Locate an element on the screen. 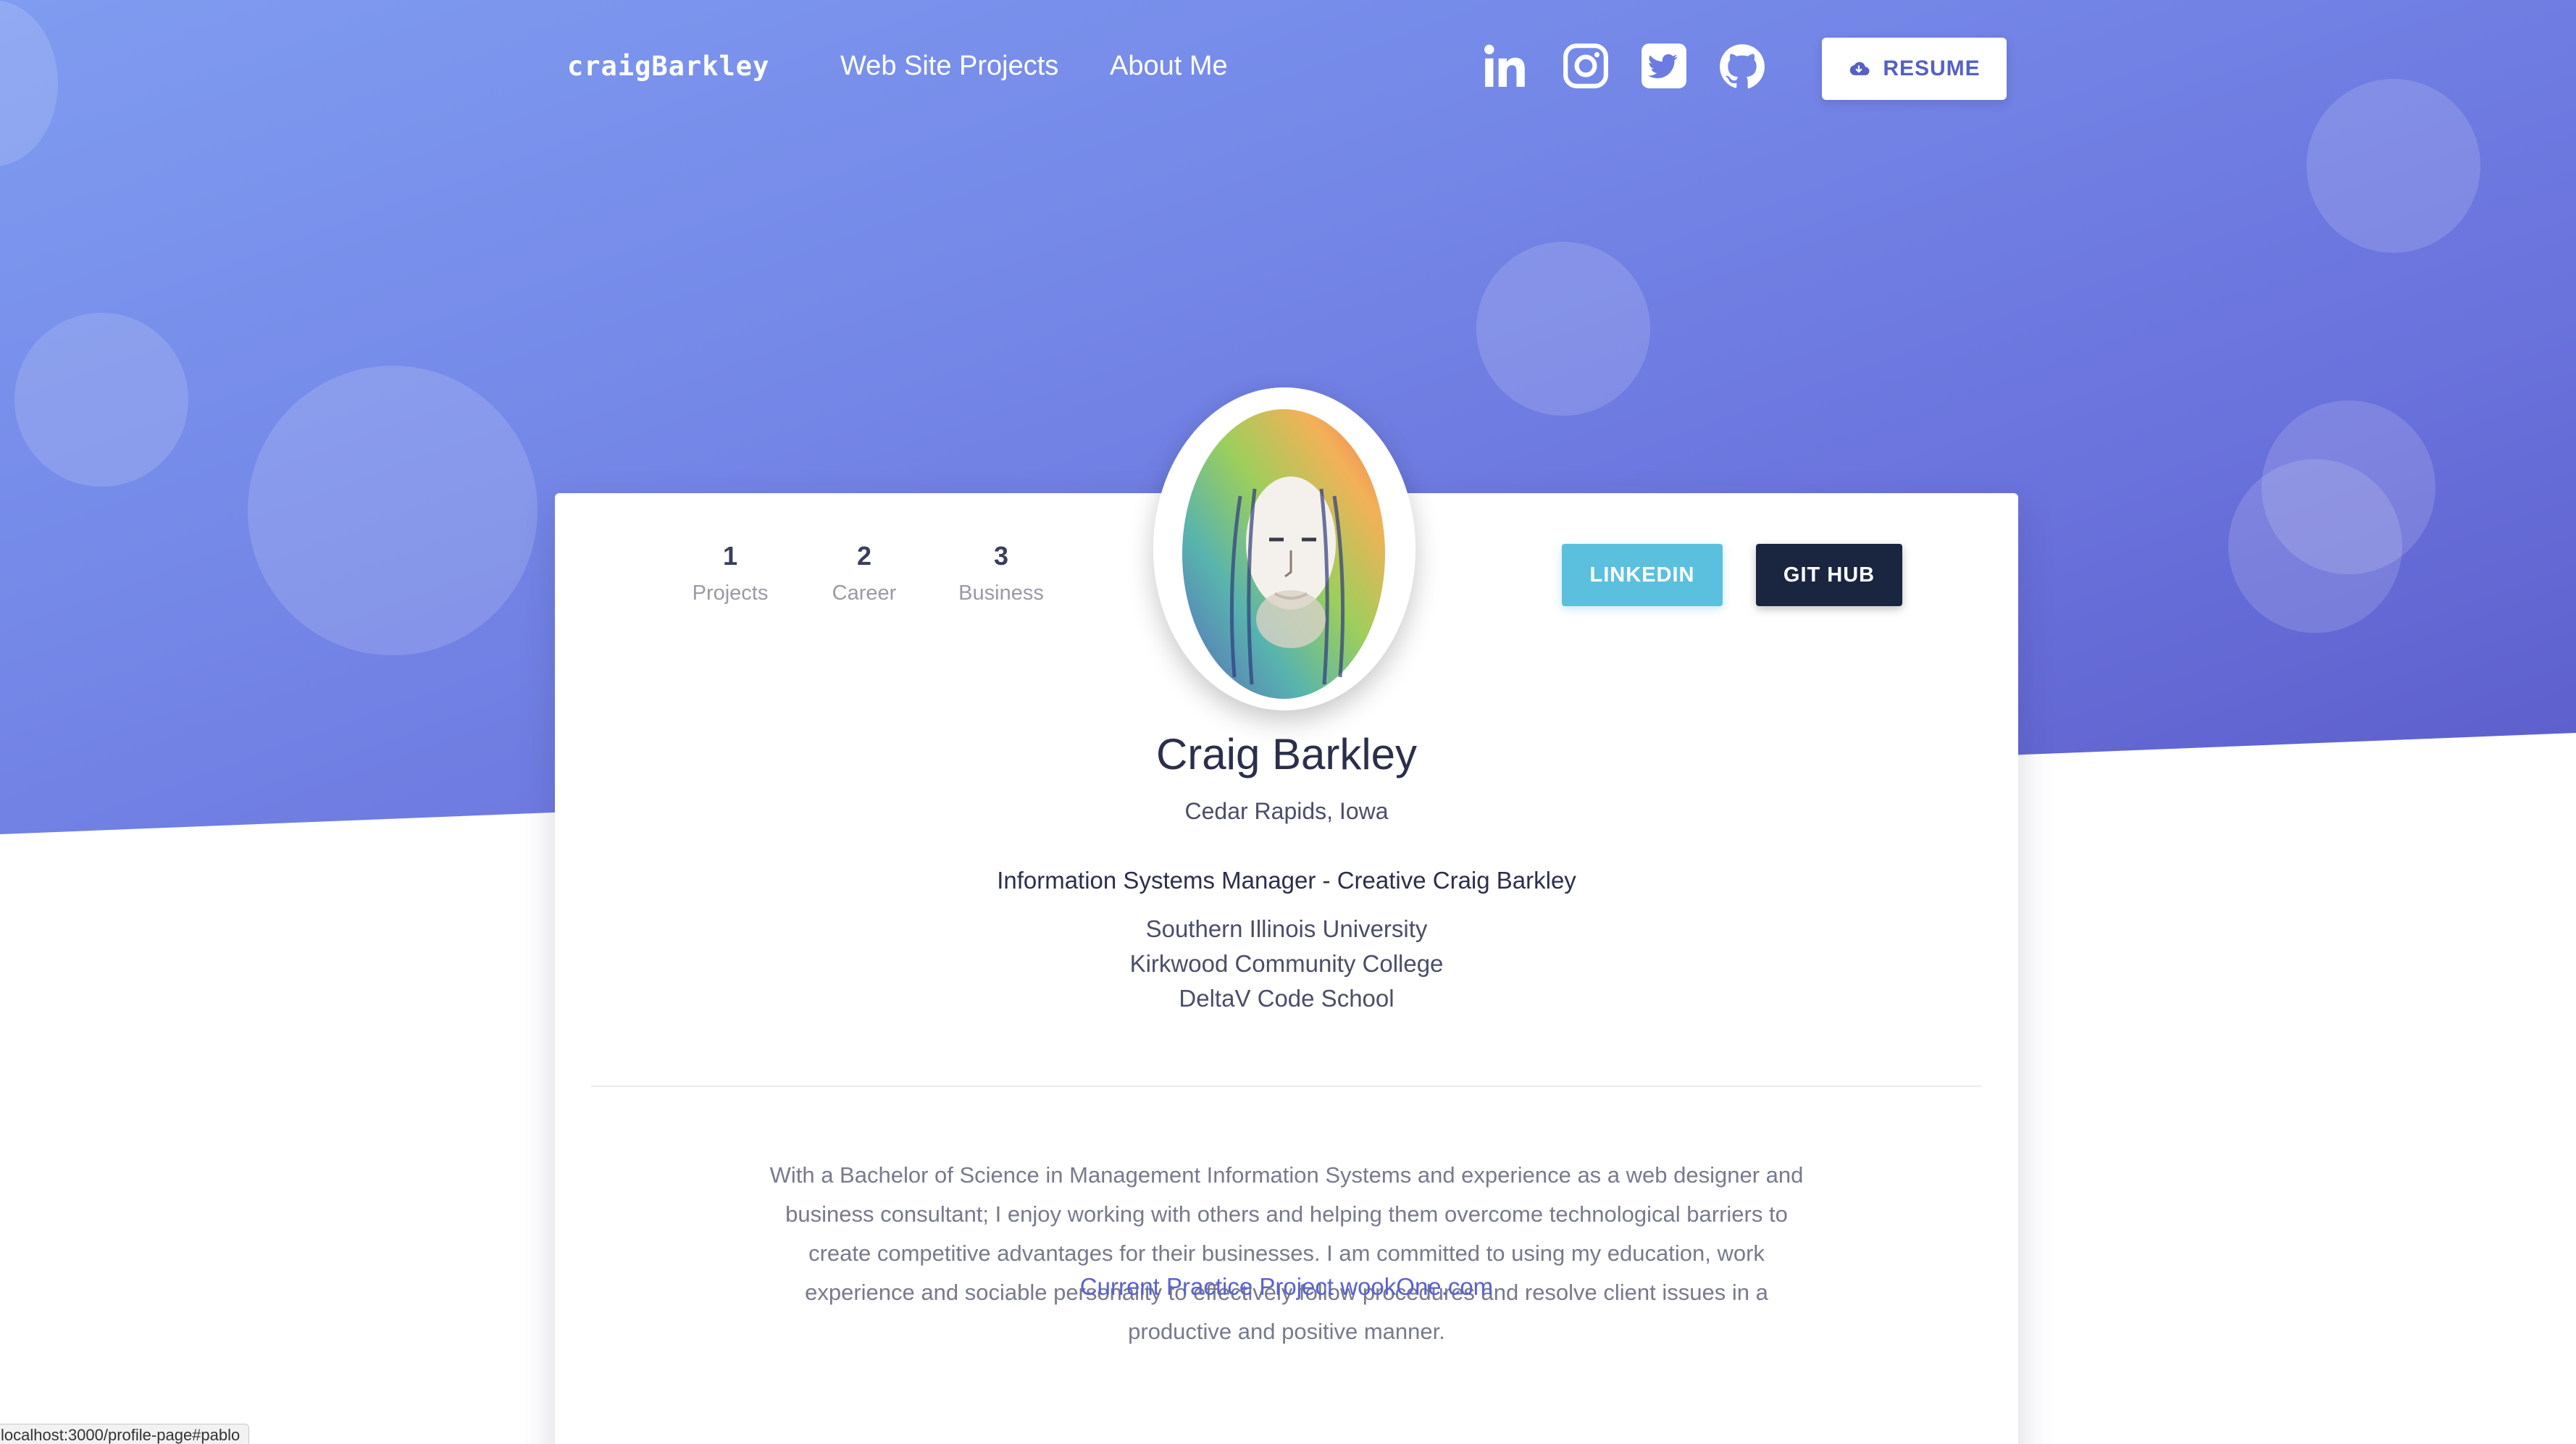 The width and height of the screenshot is (2576, 1444). twitter-icon is located at coordinates (1664, 66).